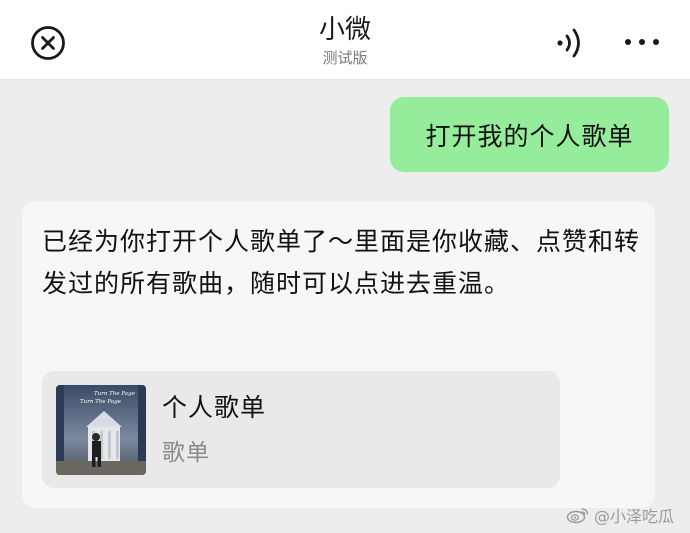 This screenshot has height=533, width=690. Describe the element at coordinates (577, 516) in the screenshot. I see `weibo-logo-icon` at that location.